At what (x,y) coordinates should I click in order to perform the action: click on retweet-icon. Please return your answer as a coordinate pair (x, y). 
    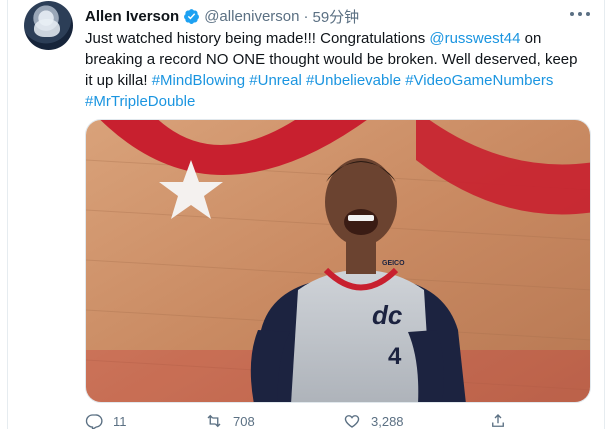
    Looking at the image, I should click on (214, 421).